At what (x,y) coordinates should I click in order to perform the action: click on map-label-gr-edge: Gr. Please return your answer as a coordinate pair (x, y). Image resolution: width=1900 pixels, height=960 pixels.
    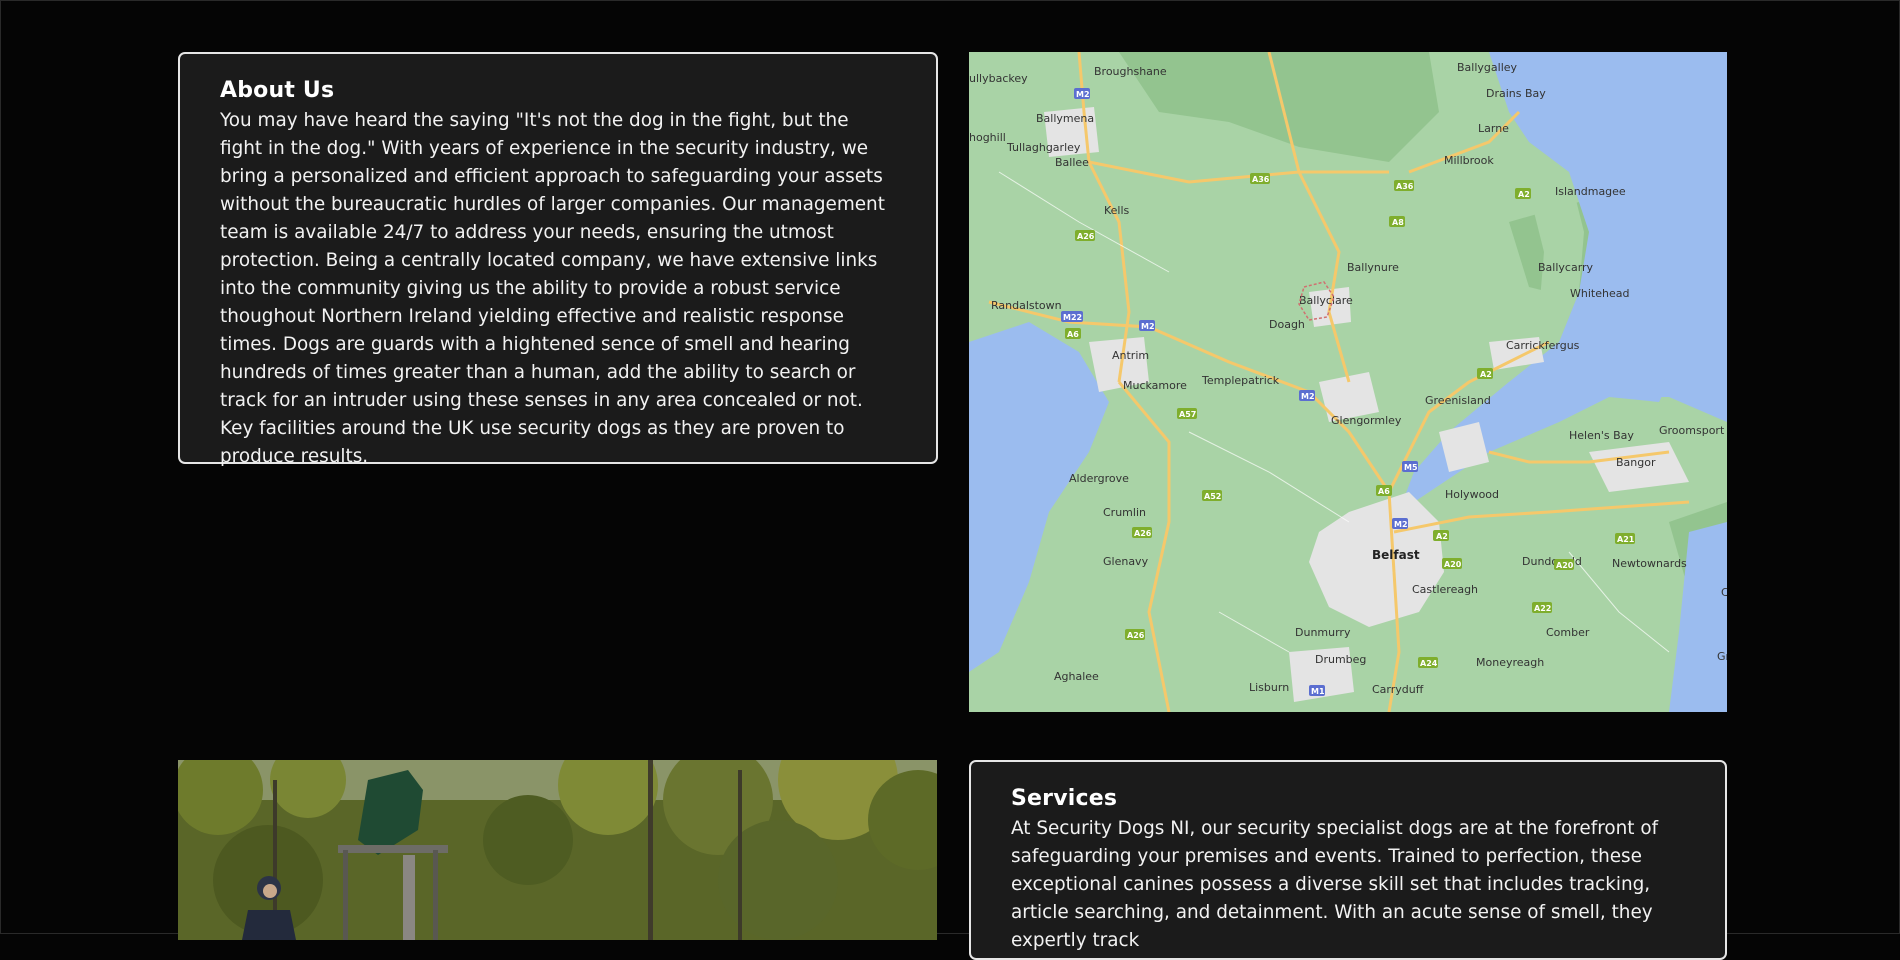
    Looking at the image, I should click on (1722, 656).